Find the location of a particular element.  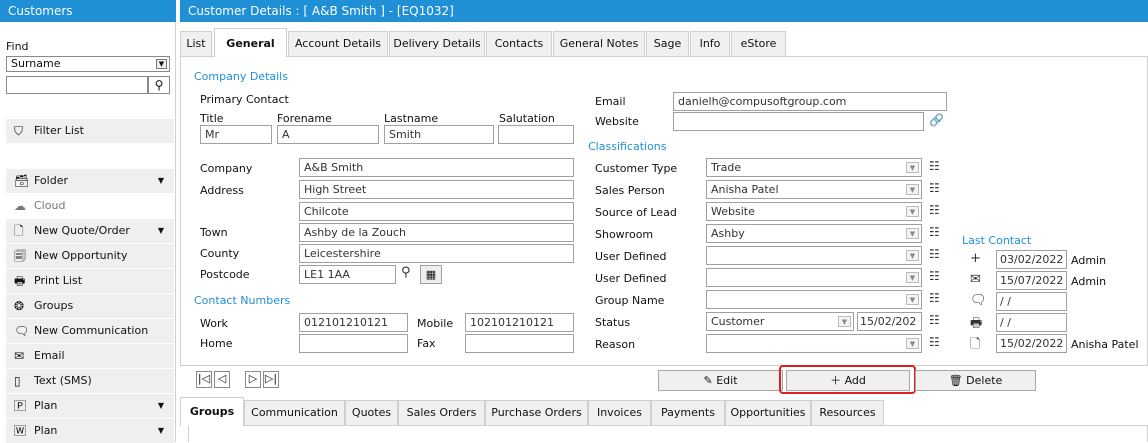

bottom-tab-invoices: Invoices is located at coordinates (619, 412).